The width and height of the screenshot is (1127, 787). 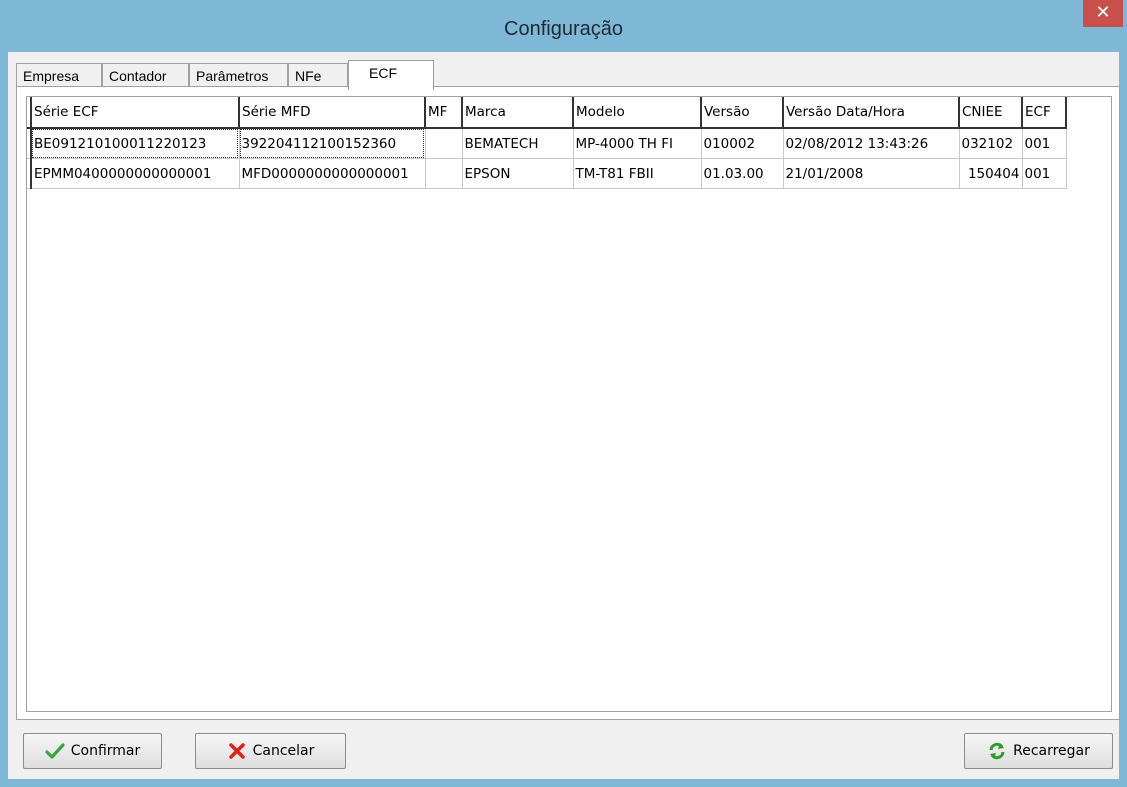 What do you see at coordinates (637, 173) in the screenshot?
I see `cell-modelo: TM-T81 FBII` at bounding box center [637, 173].